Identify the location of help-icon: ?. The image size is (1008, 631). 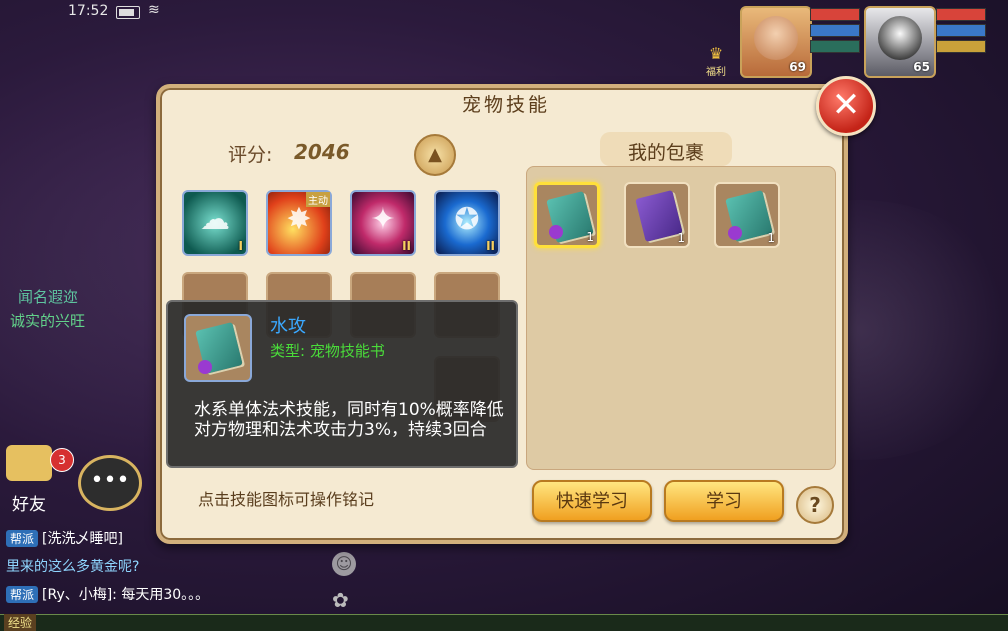
(815, 505).